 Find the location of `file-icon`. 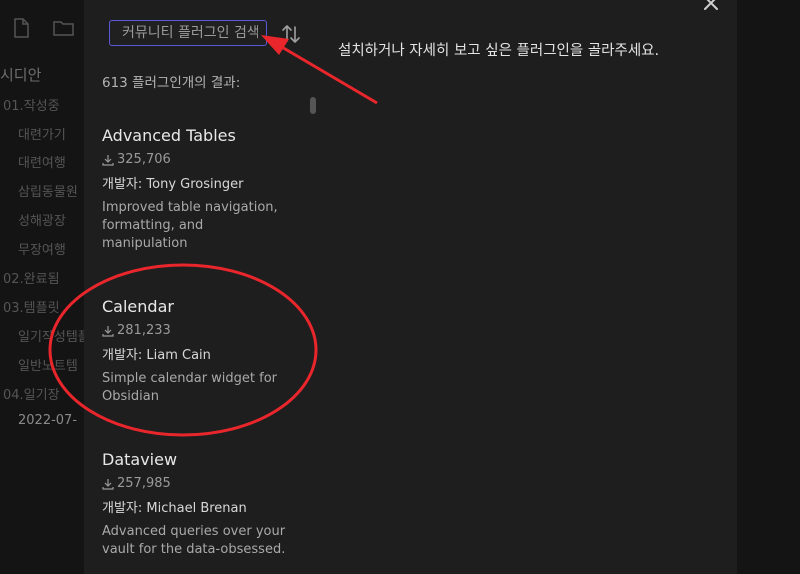

file-icon is located at coordinates (21, 28).